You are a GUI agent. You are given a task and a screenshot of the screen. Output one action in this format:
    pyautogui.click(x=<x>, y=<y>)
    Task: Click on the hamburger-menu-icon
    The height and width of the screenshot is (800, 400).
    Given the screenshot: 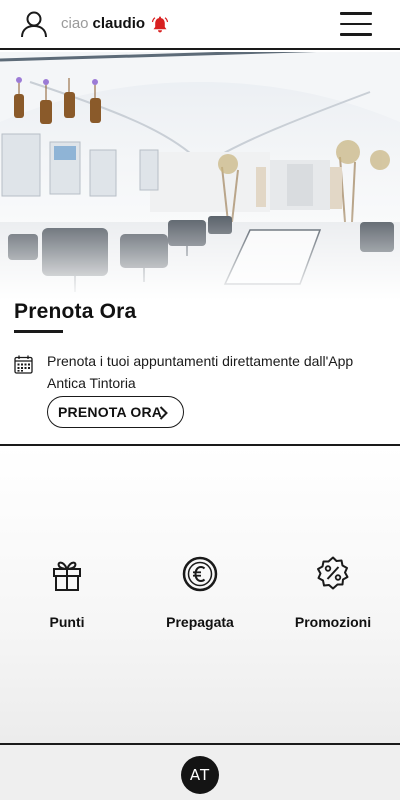 What is the action you would take?
    pyautogui.click(x=356, y=24)
    